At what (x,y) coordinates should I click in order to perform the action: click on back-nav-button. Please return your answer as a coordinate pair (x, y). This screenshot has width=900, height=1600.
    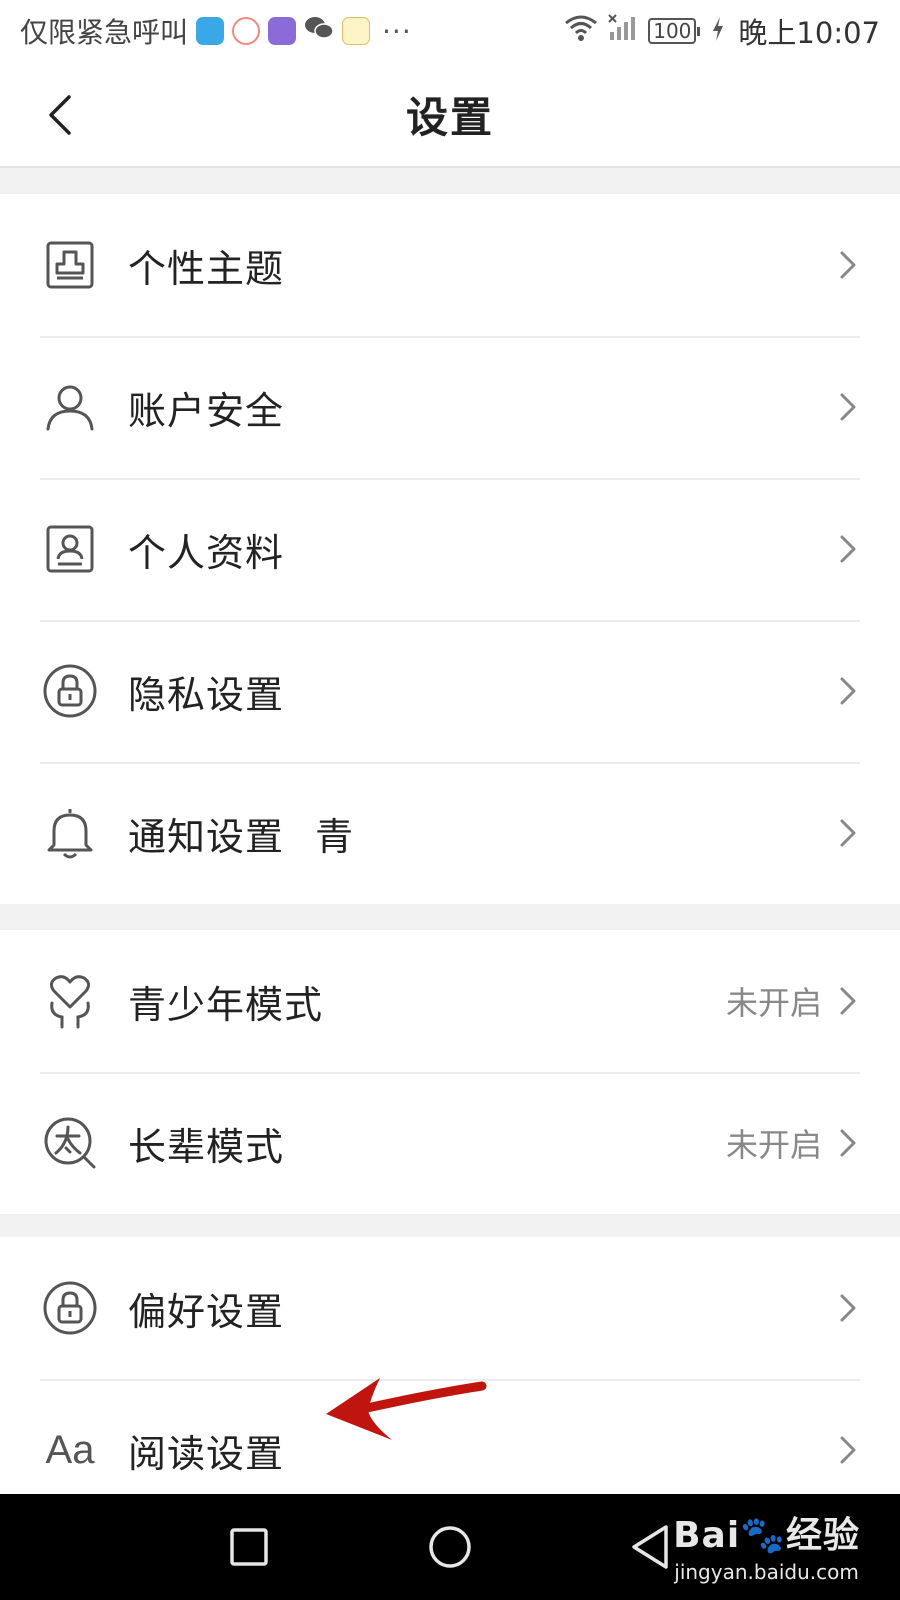
    Looking at the image, I should click on (650, 1549).